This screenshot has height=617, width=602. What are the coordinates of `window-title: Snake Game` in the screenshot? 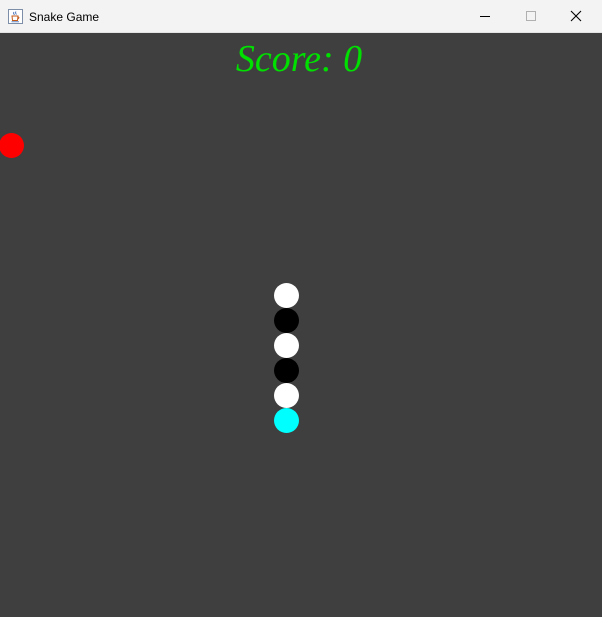 It's located at (64, 17).